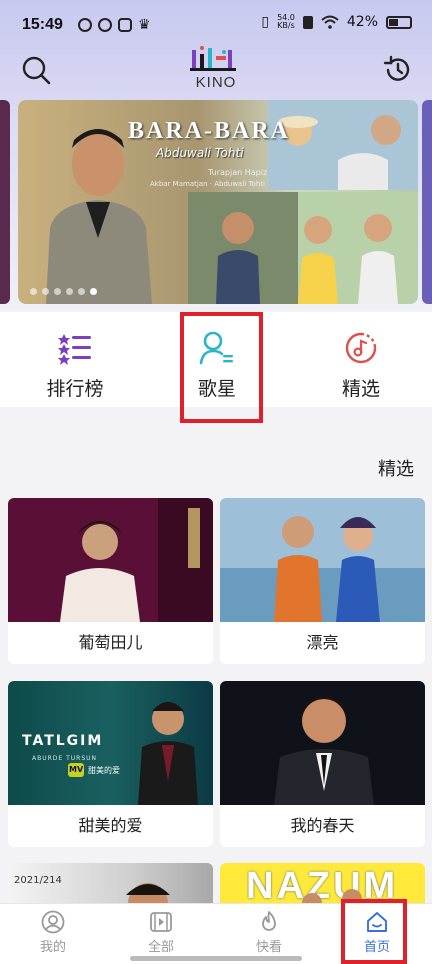 The image size is (432, 964). I want to click on card-artist-name: ABURDE TURSUN, so click(65, 758).